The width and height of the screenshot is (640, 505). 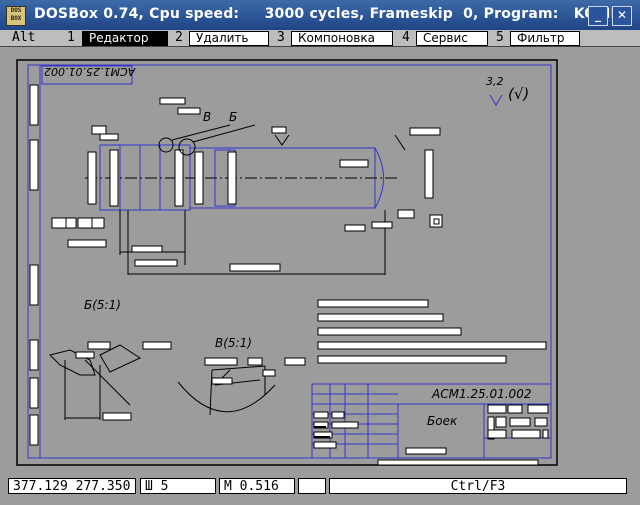 I want to click on close-icon: ✕, so click(x=622, y=15).